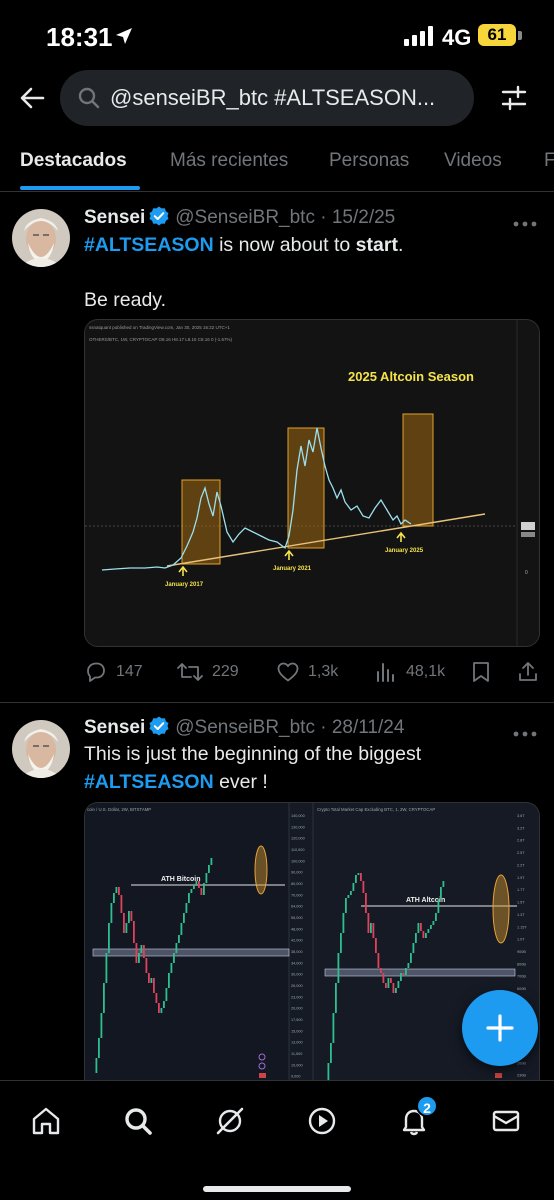 This screenshot has width=554, height=1200. I want to click on tab-mas-recientes: Más recientes, so click(229, 161).